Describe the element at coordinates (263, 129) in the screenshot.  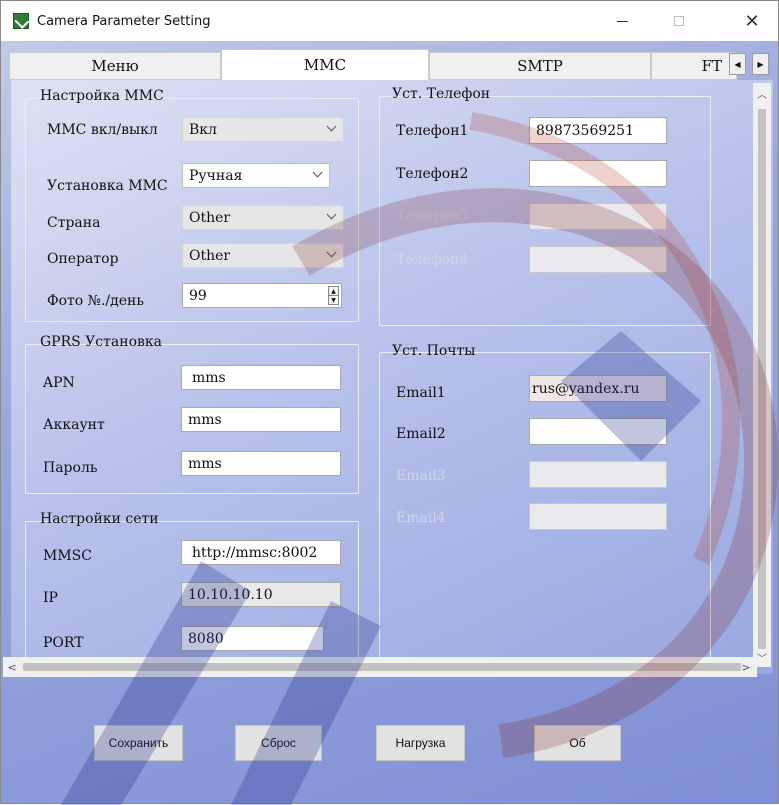
I see `mms-onoff-select: Вкл` at that location.